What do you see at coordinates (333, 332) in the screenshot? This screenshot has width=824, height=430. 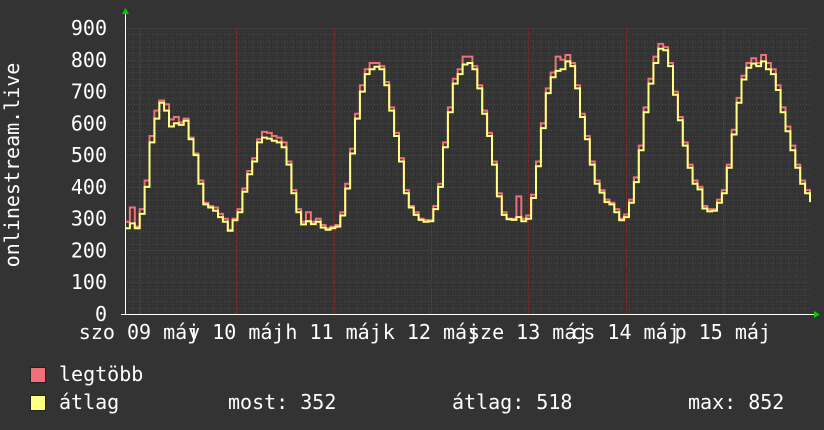 I see `x-tick-label: h 11 máj` at bounding box center [333, 332].